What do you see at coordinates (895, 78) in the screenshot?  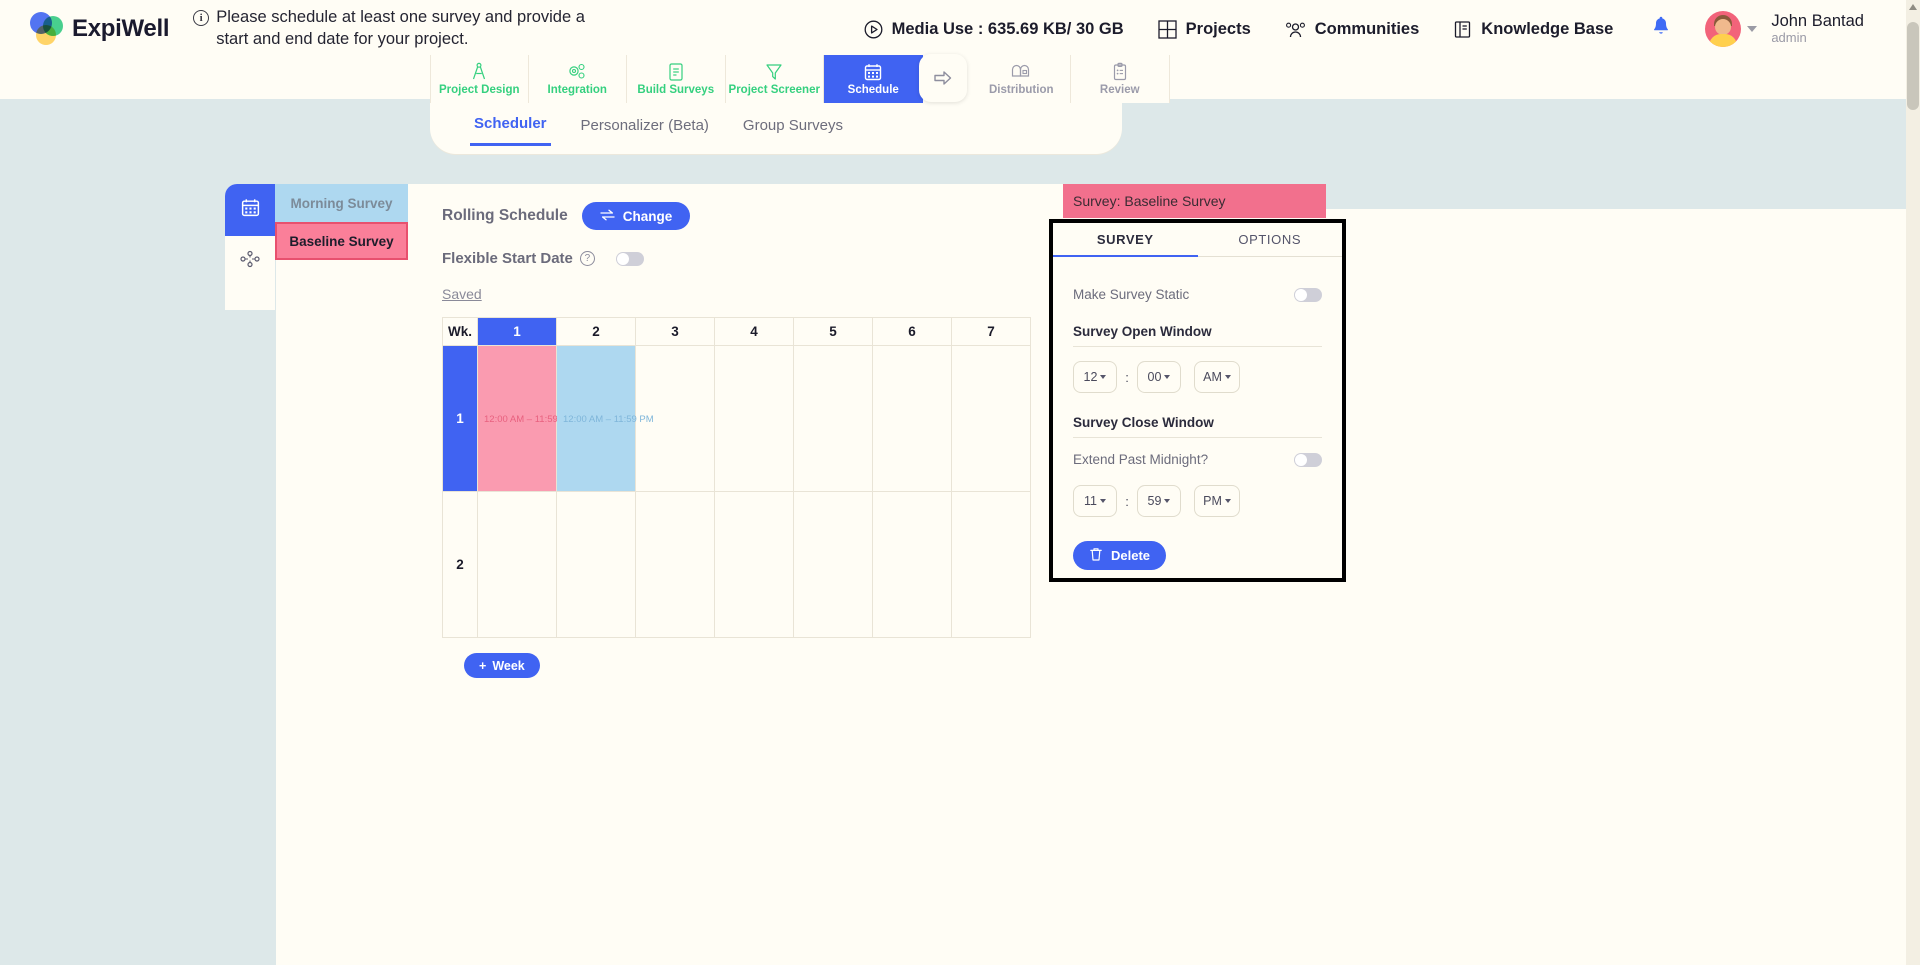 I see `step-schedule: Schedule` at bounding box center [895, 78].